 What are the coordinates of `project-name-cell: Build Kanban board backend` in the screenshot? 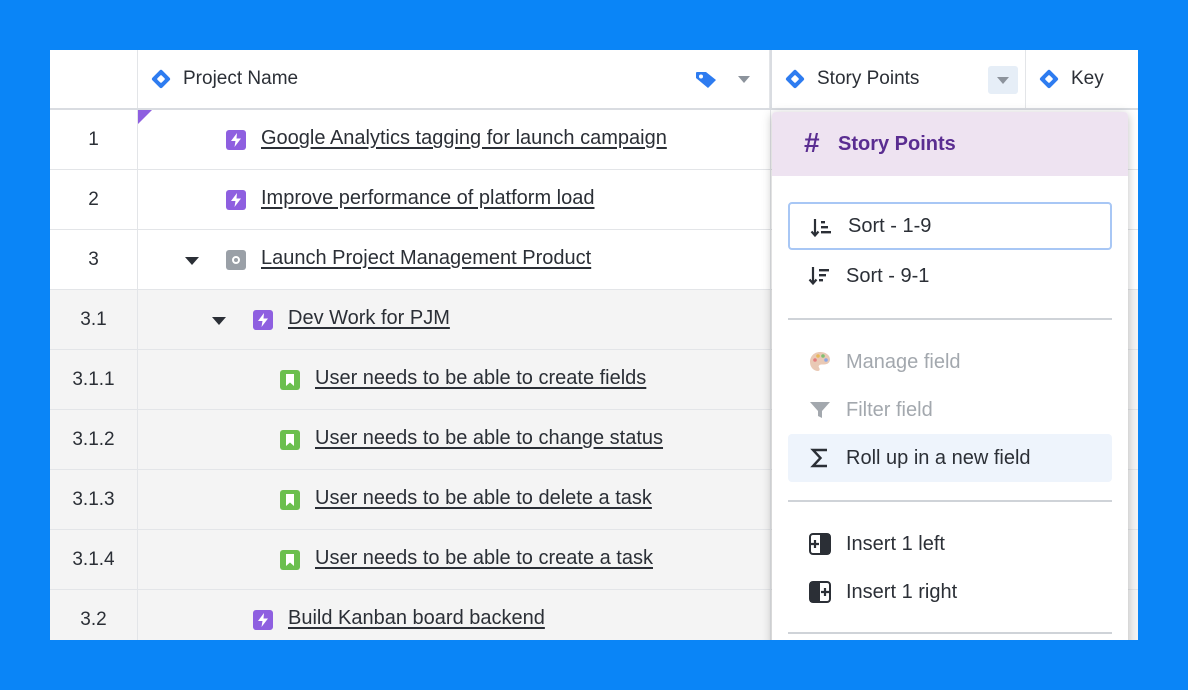 It's located at (454, 615).